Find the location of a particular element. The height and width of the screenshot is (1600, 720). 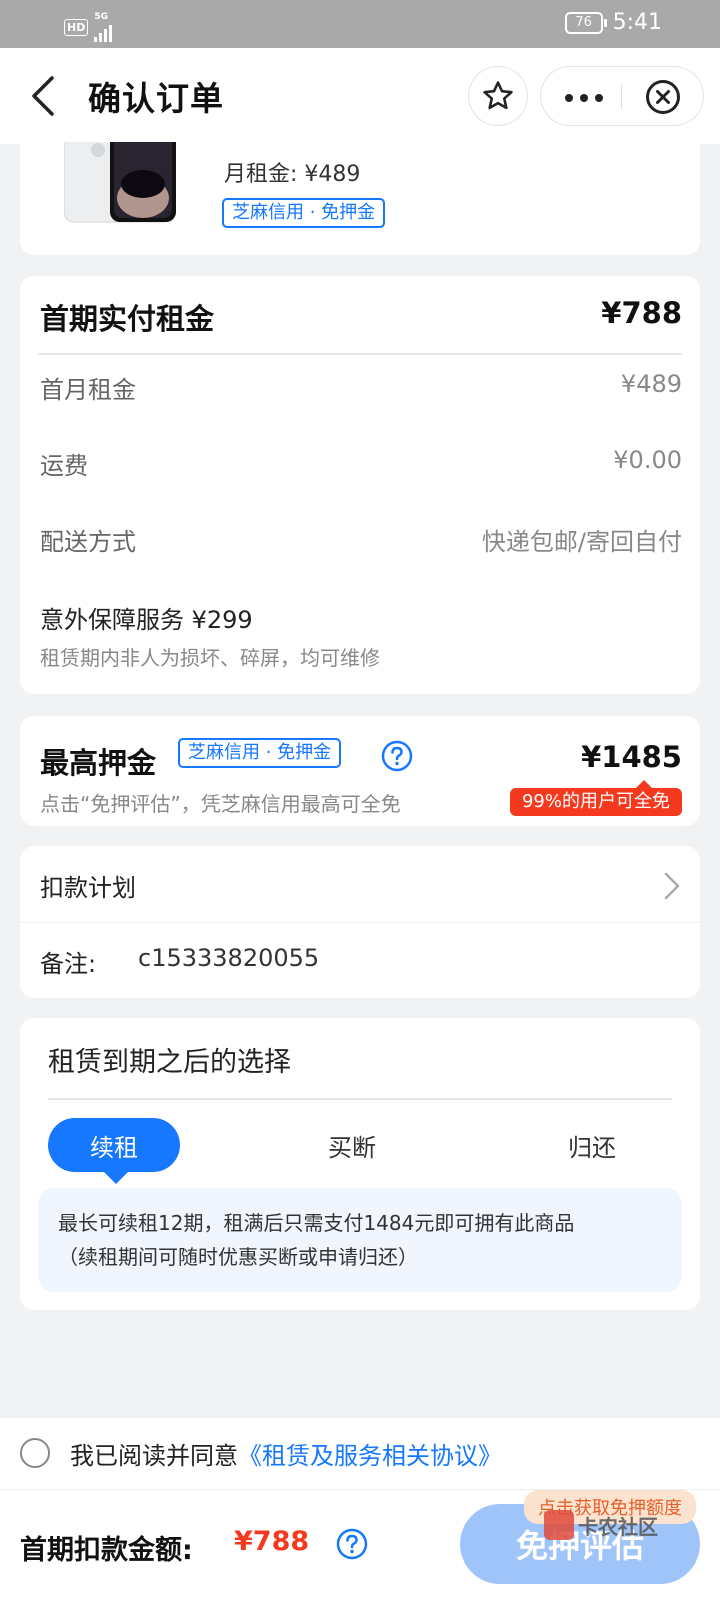

first-charge-label: 首期扣款金额: is located at coordinates (106, 1550).